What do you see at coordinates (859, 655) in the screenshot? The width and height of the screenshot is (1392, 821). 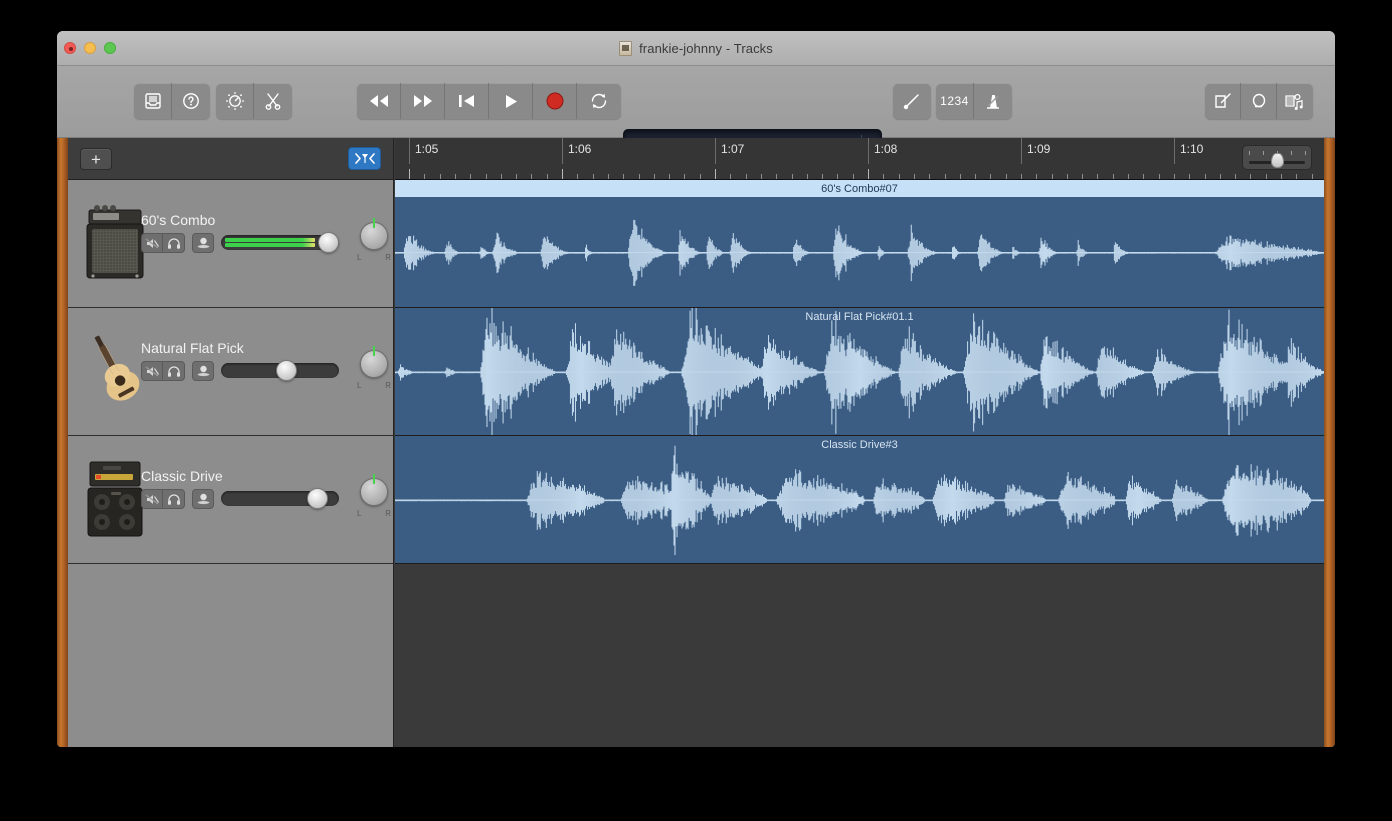 I see `empty-arrange-area` at bounding box center [859, 655].